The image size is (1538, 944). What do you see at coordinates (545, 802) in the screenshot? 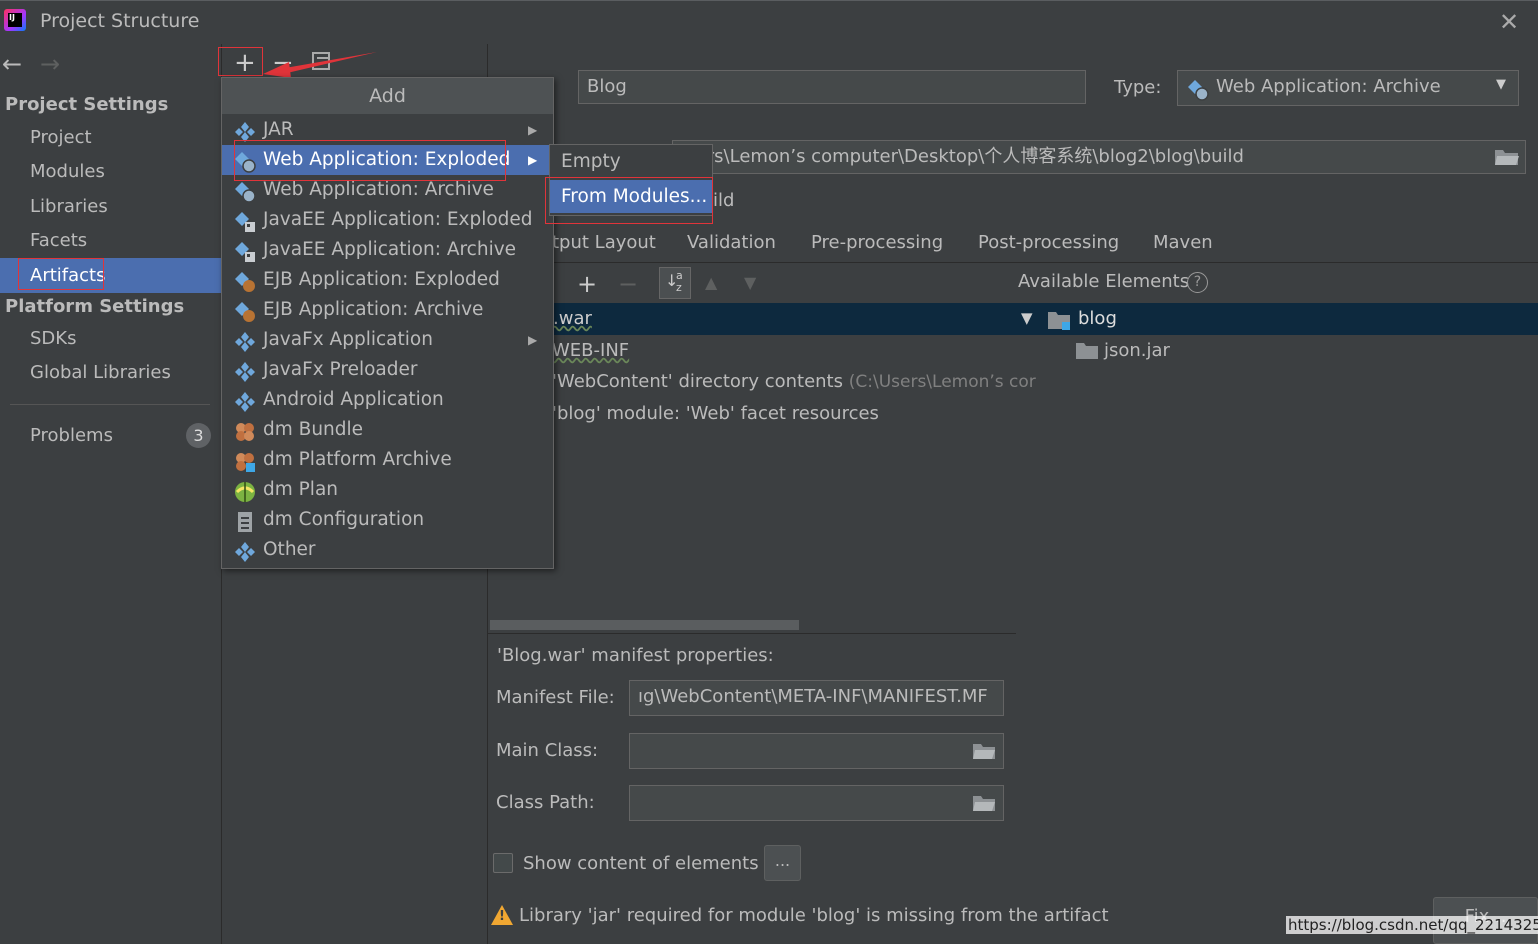
I see `class-path-label: Class Path:` at bounding box center [545, 802].